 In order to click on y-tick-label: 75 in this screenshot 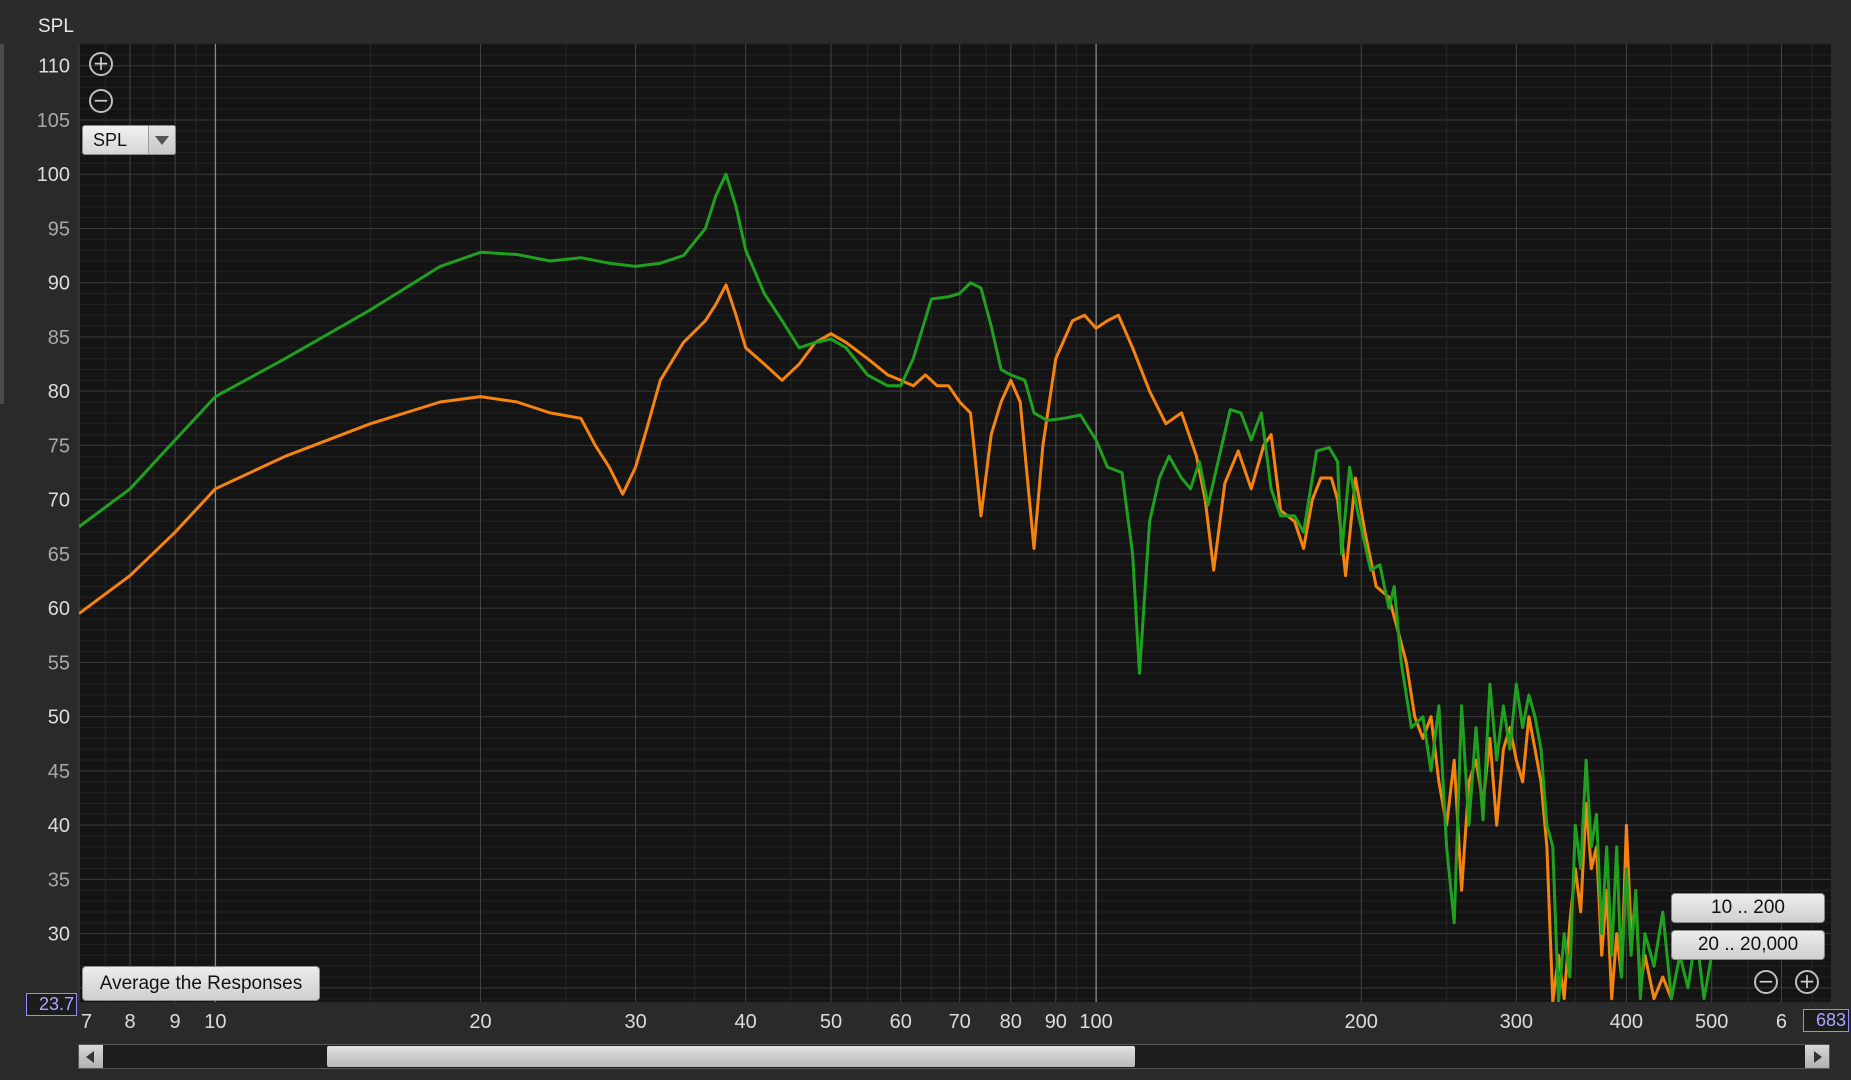, I will do `click(59, 446)`.